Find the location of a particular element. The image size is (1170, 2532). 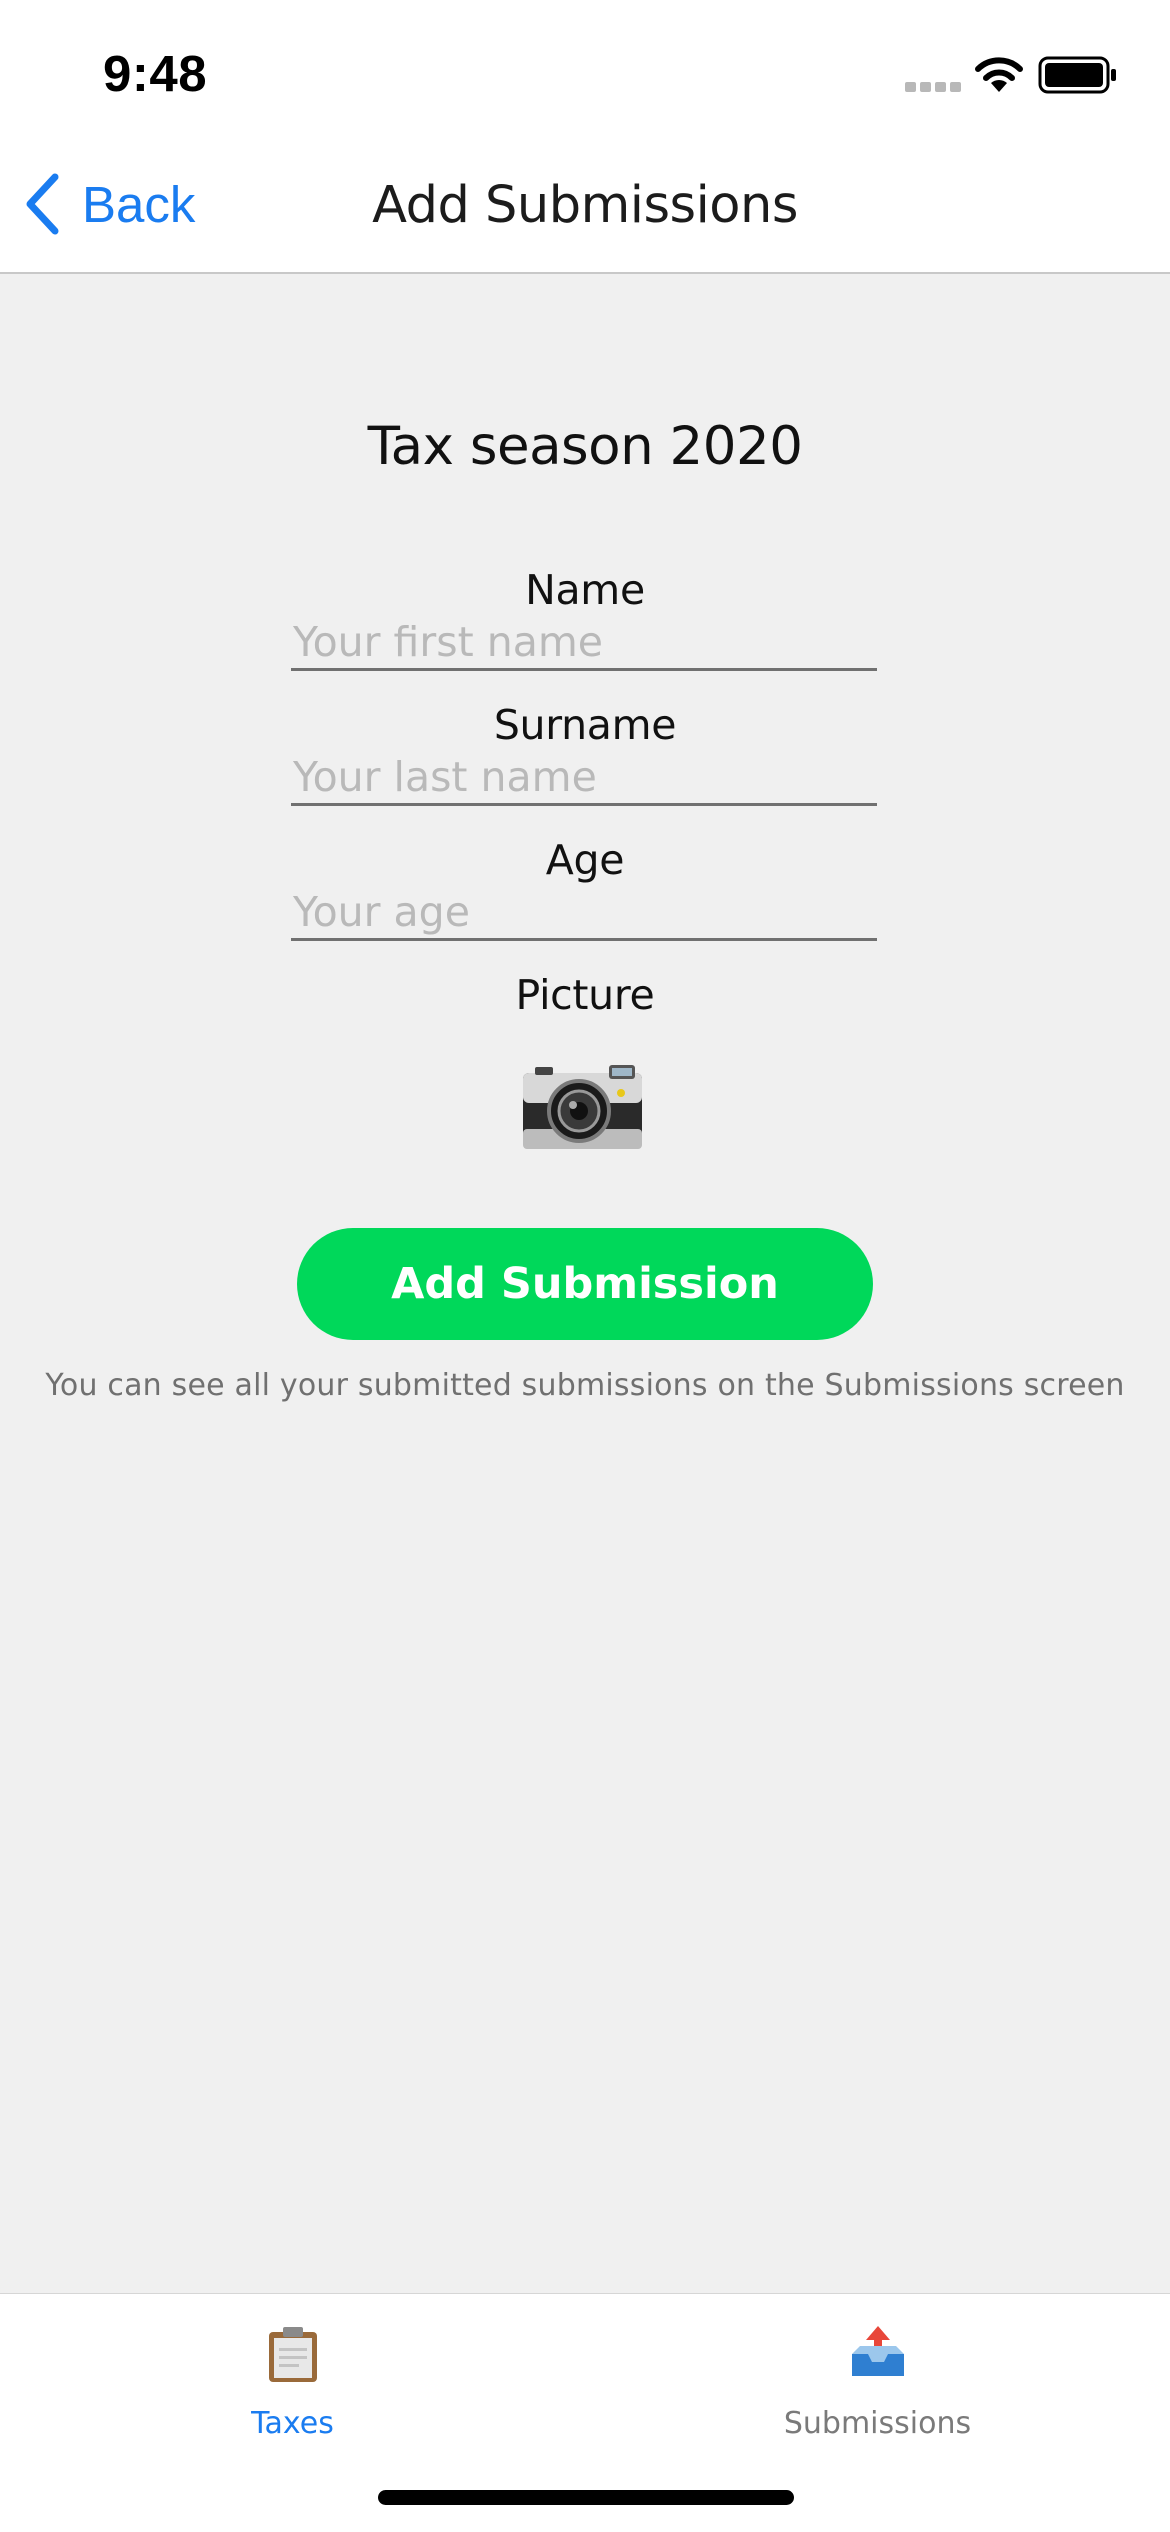

outbox-tray-icon is located at coordinates (877, 2351).